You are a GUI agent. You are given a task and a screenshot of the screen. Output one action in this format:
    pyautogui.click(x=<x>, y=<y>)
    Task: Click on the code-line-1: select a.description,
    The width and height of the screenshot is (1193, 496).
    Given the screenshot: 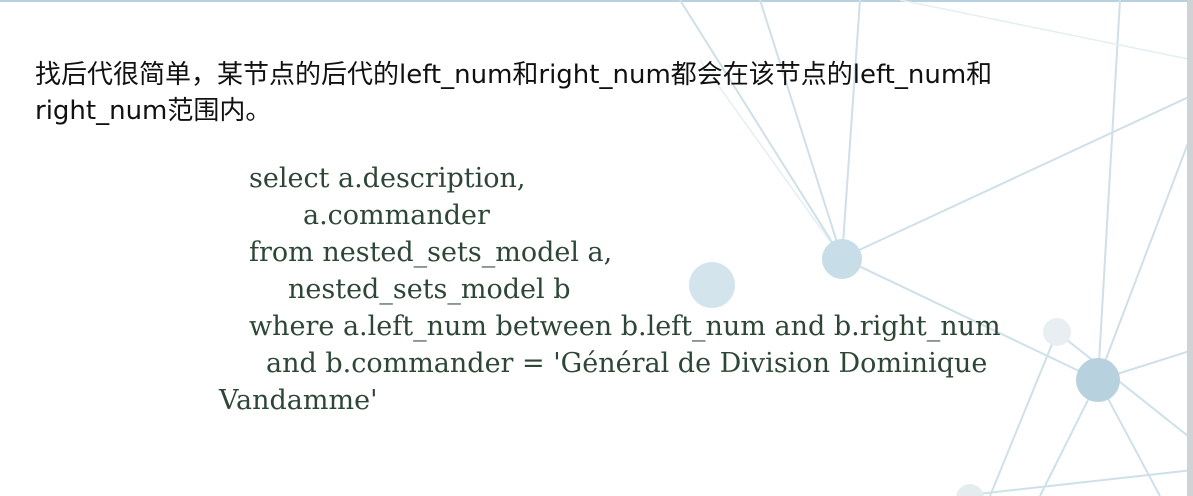 What is the action you would take?
    pyautogui.click(x=387, y=178)
    